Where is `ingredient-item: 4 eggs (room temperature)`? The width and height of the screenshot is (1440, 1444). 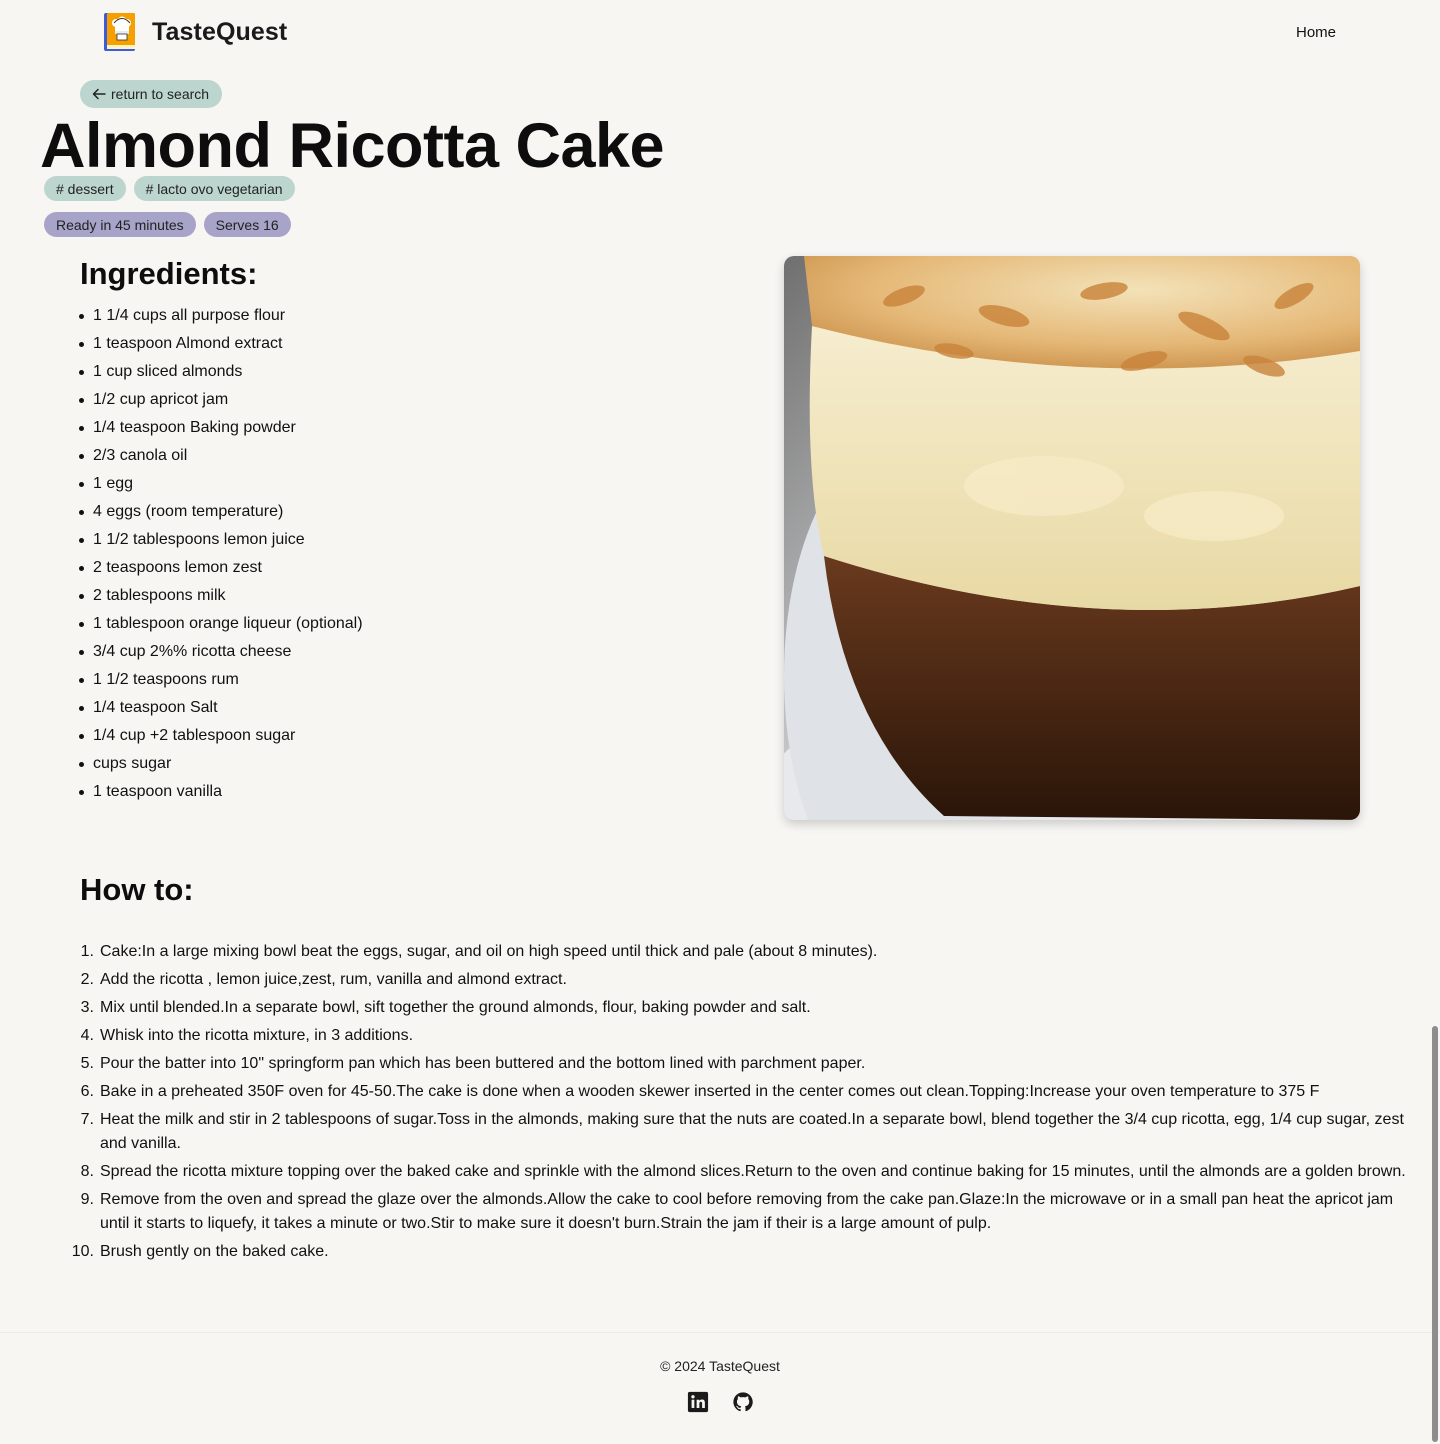 ingredient-item: 4 eggs (room temperature) is located at coordinates (220, 512).